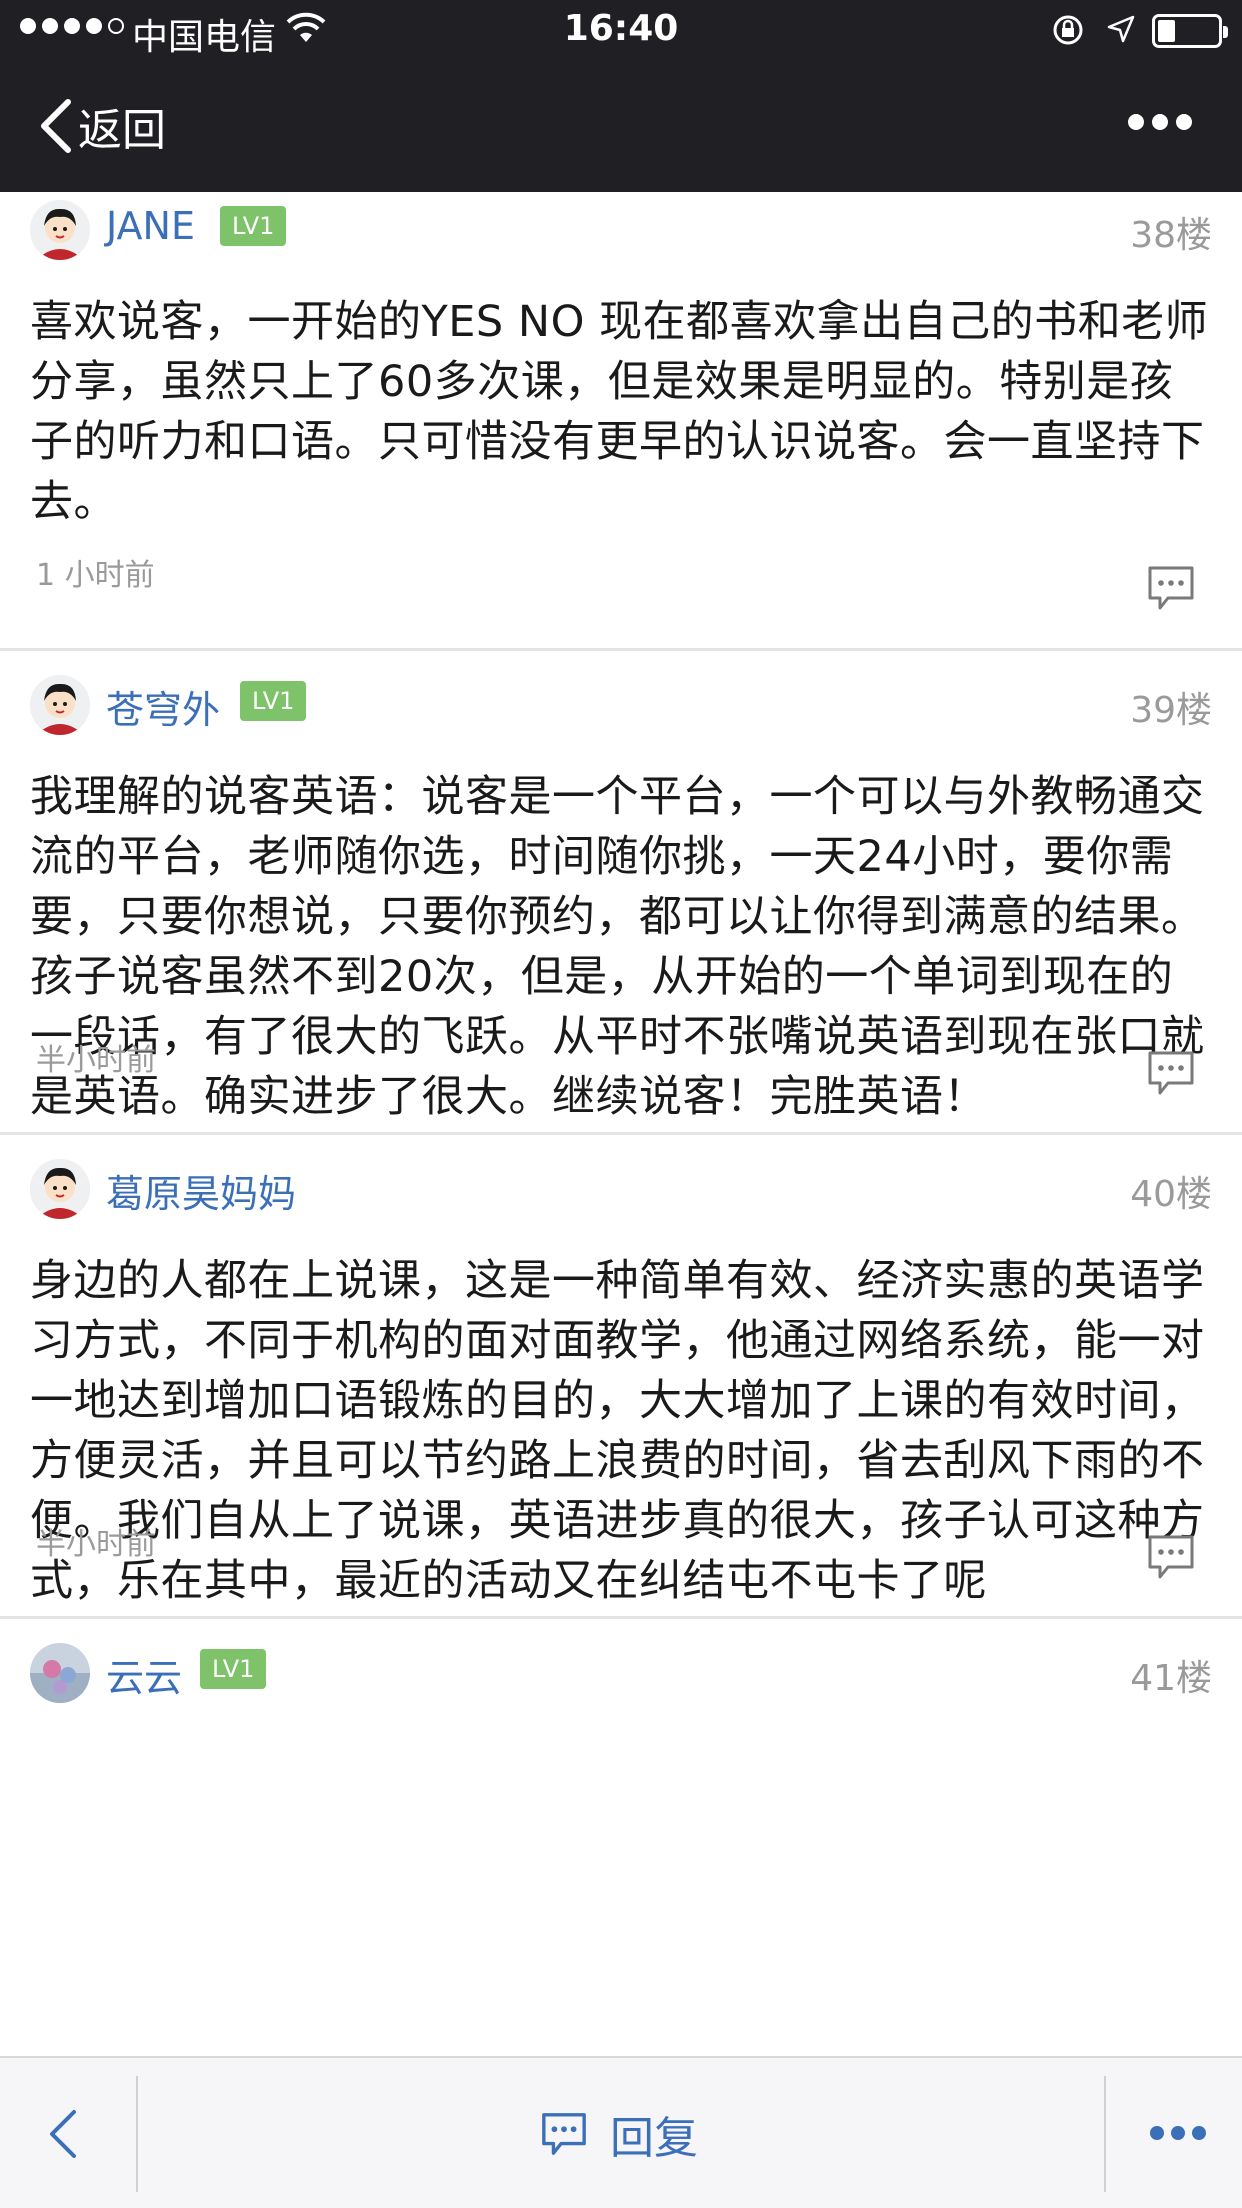 Image resolution: width=1242 pixels, height=2208 pixels. What do you see at coordinates (201, 1190) in the screenshot?
I see `username-link: 葛原昊妈妈` at bounding box center [201, 1190].